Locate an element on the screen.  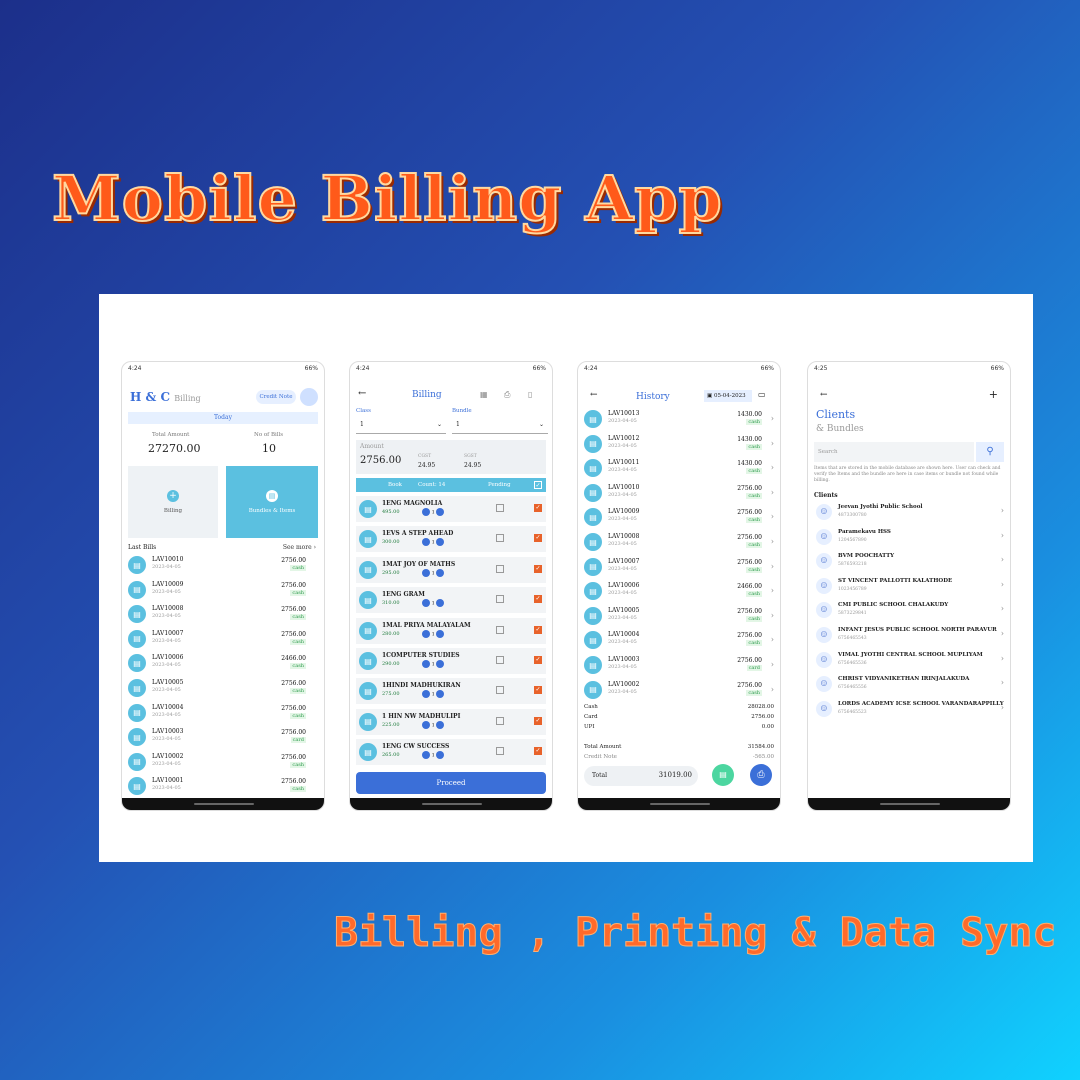
select-all-checkbox: ✓ is located at coordinates (538, 485).